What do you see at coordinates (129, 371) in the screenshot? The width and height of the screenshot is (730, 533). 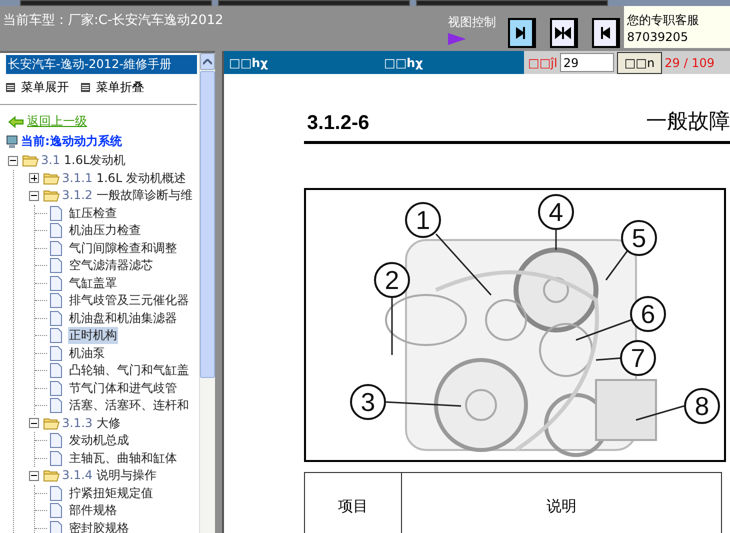 I see `tree-page-item: 凸轮轴、气门和气缸盖` at bounding box center [129, 371].